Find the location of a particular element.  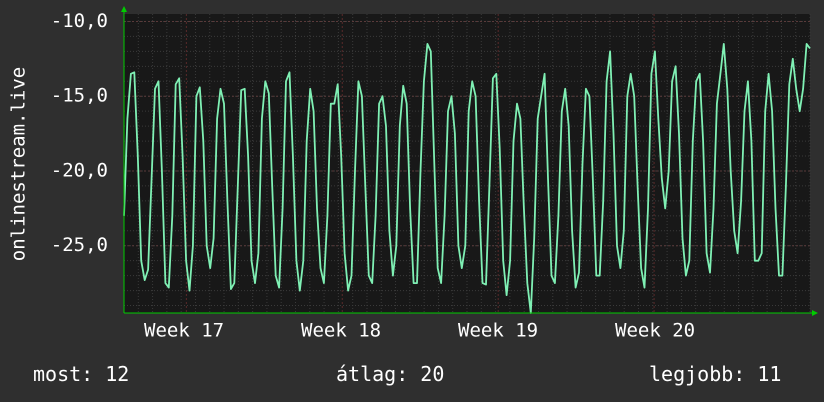

y-tick-label: -20,0 is located at coordinates (79, 170).